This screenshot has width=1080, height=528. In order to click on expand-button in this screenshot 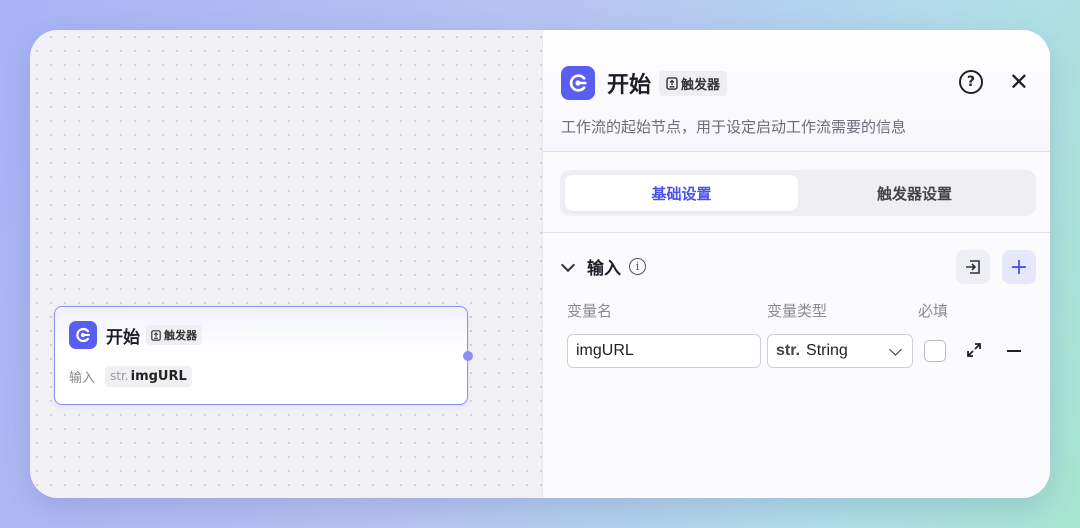, I will do `click(974, 352)`.